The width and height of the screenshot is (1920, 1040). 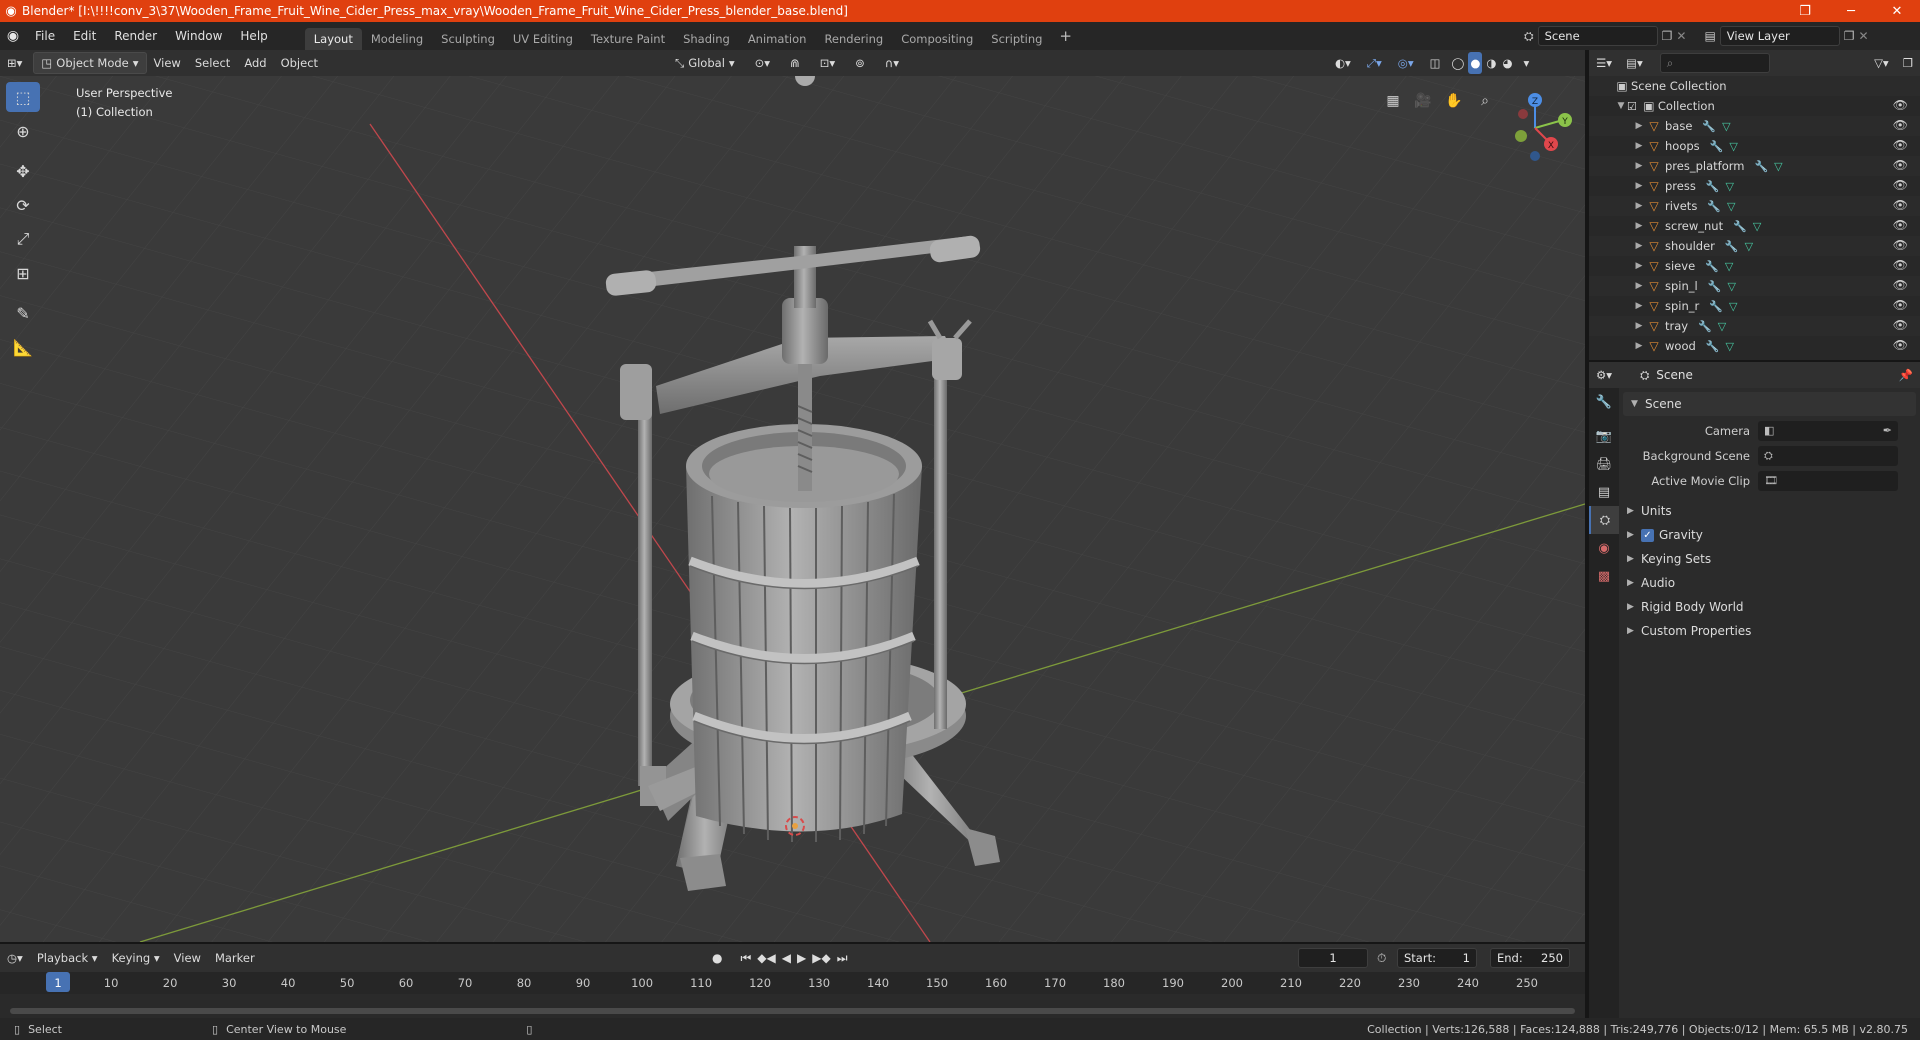 What do you see at coordinates (1754, 266) in the screenshot?
I see `outliner-row-sieve: ▶ ▽ sieve 🔧 ▽ 👁` at bounding box center [1754, 266].